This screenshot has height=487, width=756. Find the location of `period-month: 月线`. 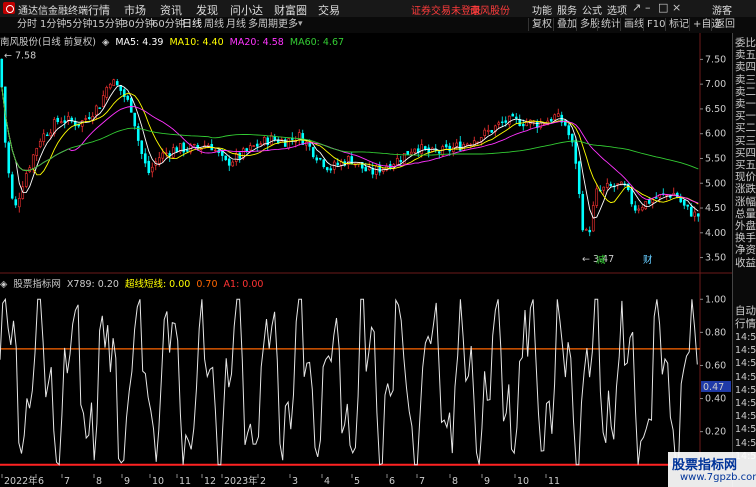

period-month: 月线 is located at coordinates (236, 24).